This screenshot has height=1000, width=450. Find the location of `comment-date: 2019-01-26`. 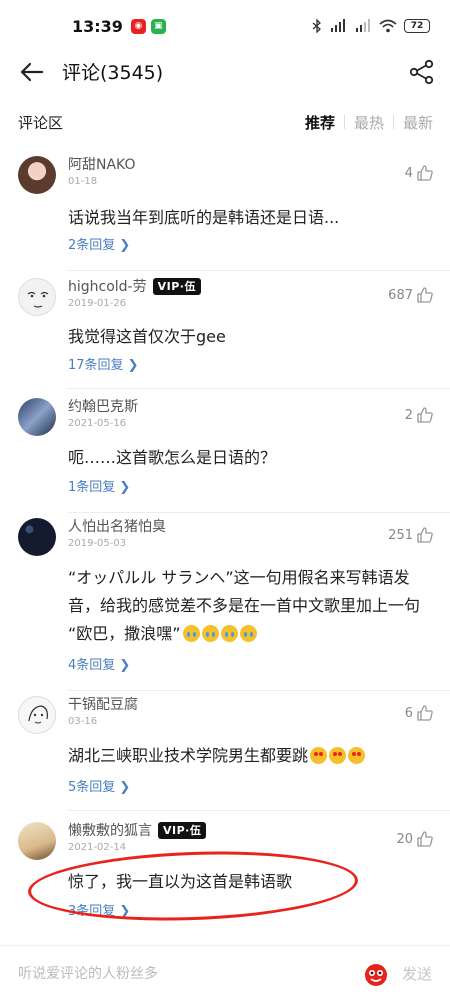

comment-date: 2019-01-26 is located at coordinates (97, 303).